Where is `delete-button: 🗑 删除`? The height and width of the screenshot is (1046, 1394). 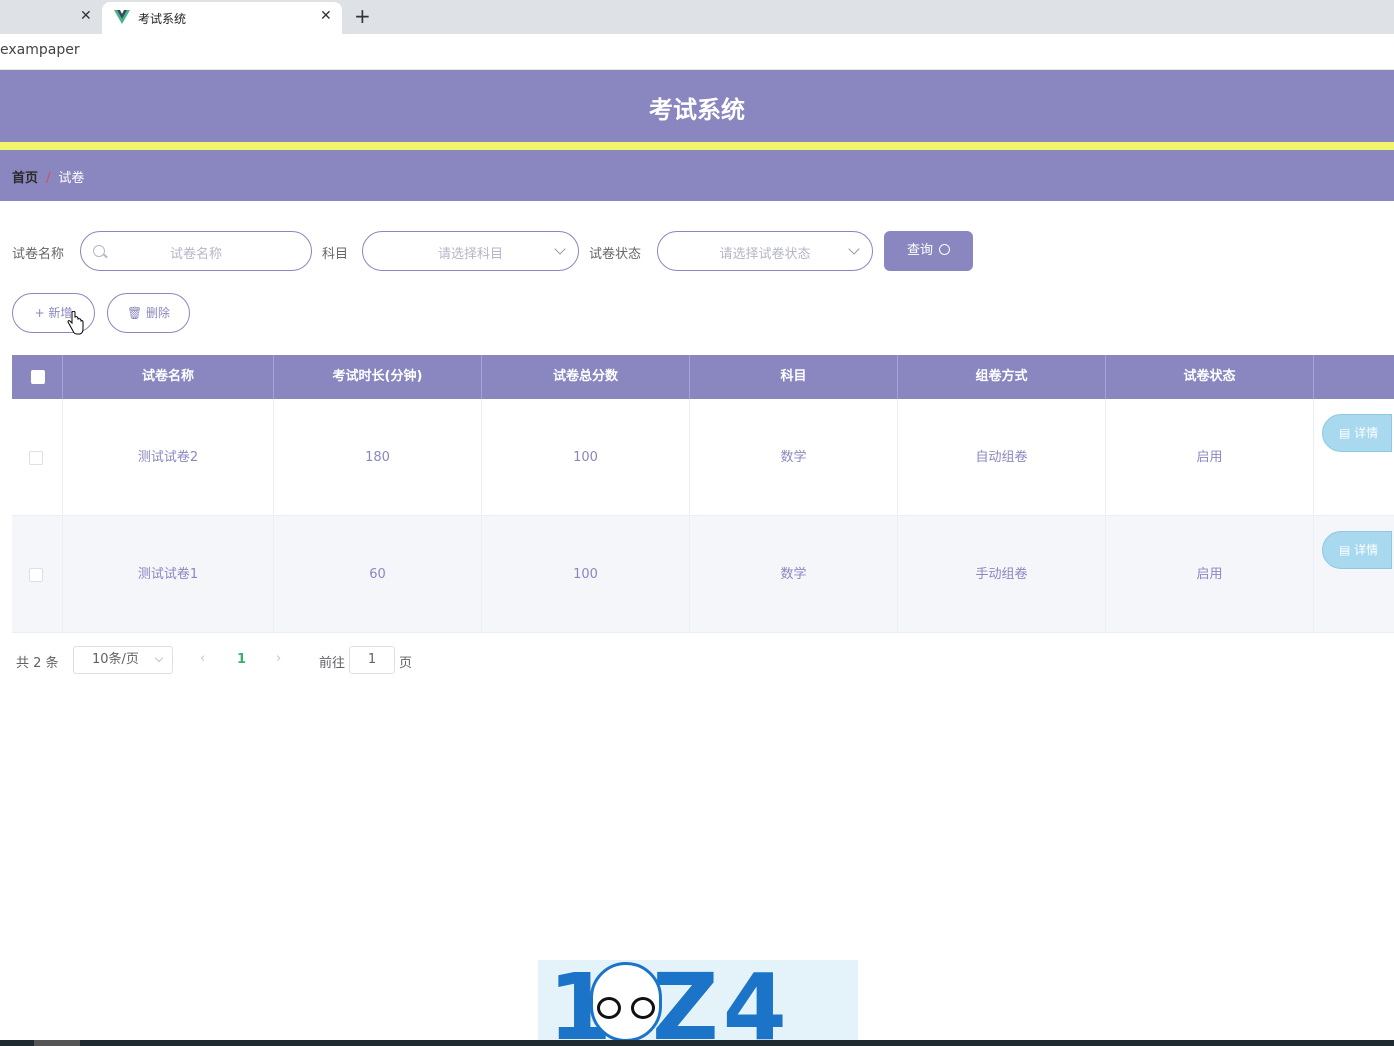
delete-button: 🗑 删除 is located at coordinates (148, 313).